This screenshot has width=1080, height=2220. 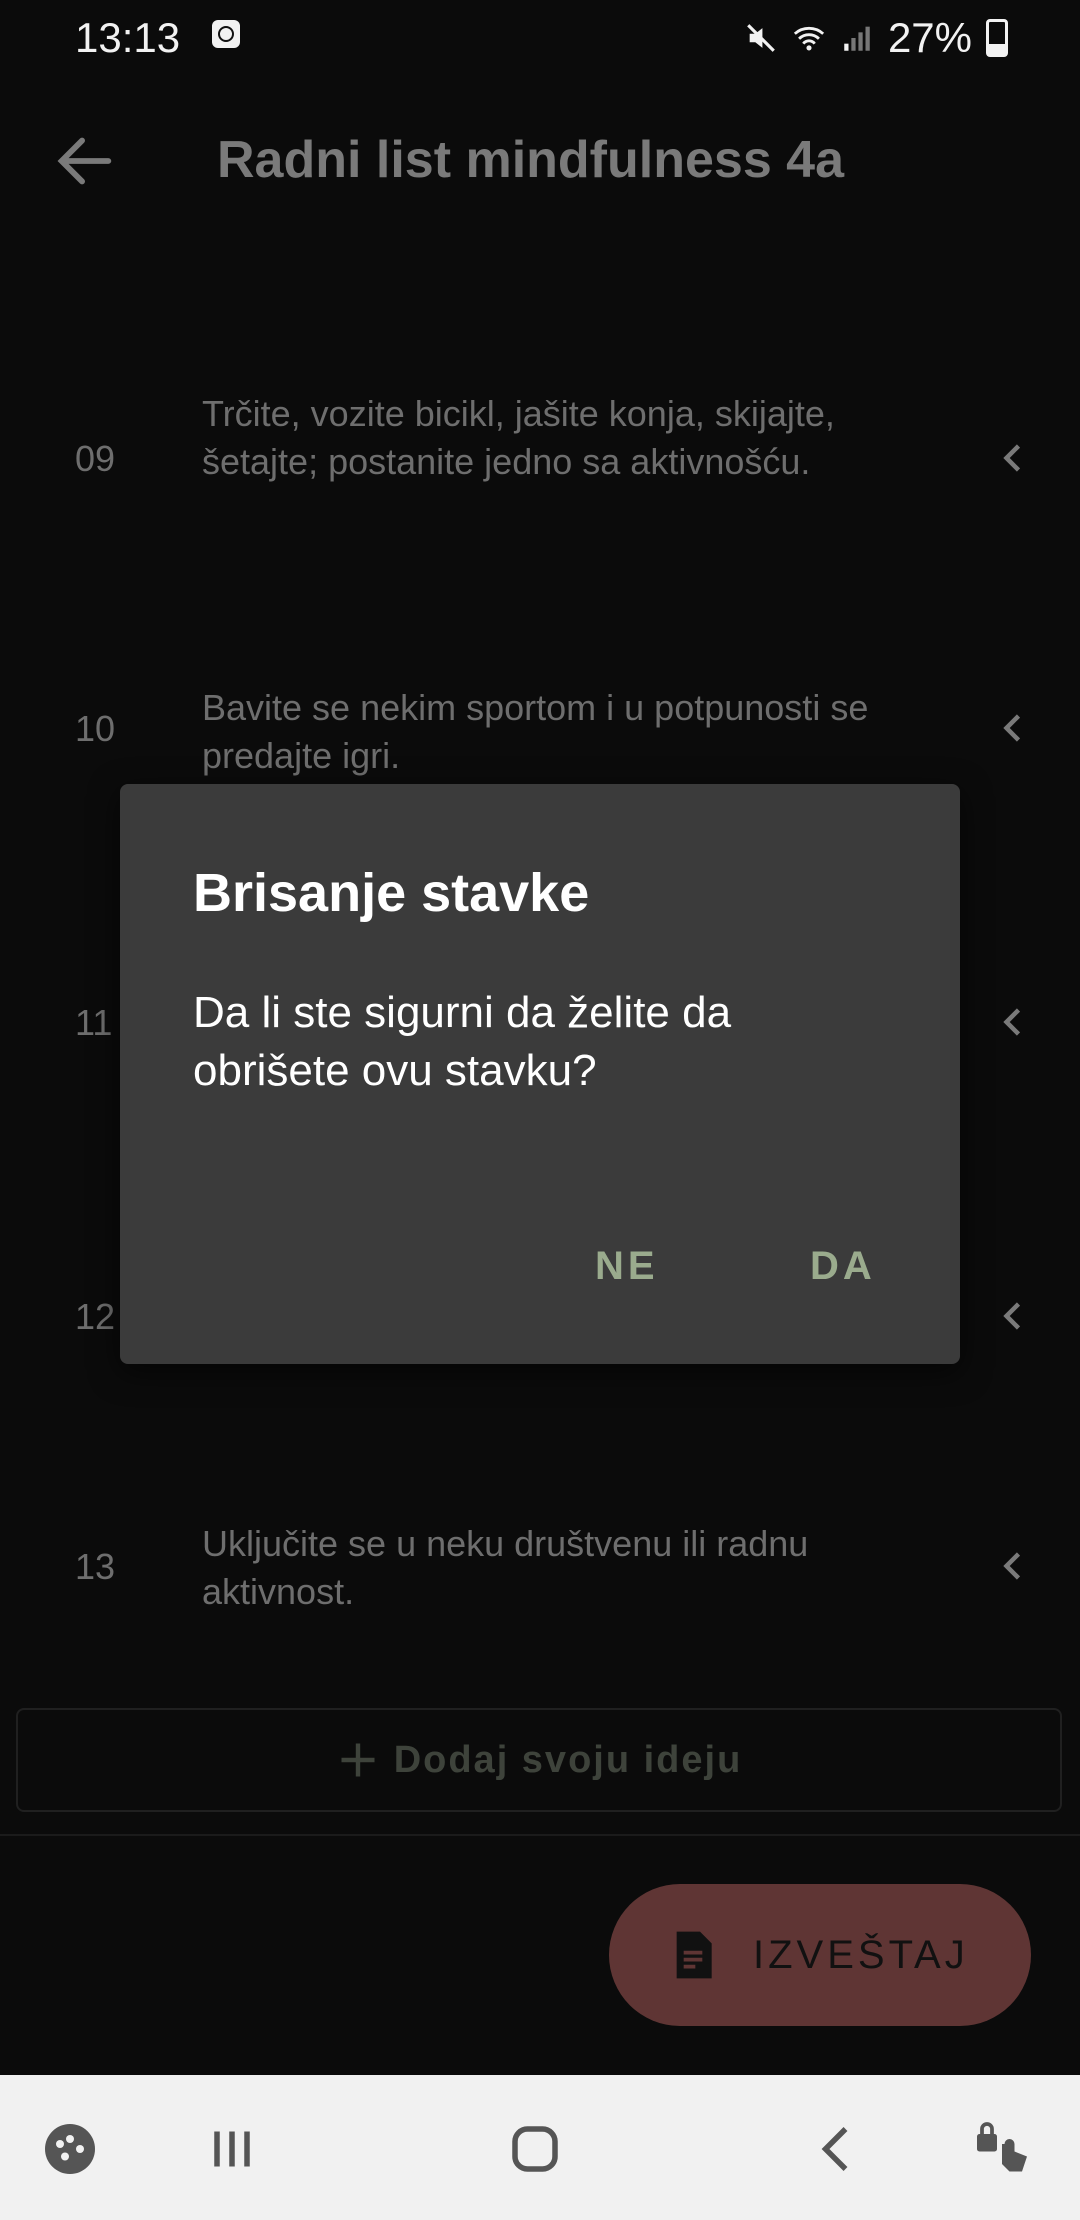 What do you see at coordinates (857, 38) in the screenshot?
I see `signal-icon` at bounding box center [857, 38].